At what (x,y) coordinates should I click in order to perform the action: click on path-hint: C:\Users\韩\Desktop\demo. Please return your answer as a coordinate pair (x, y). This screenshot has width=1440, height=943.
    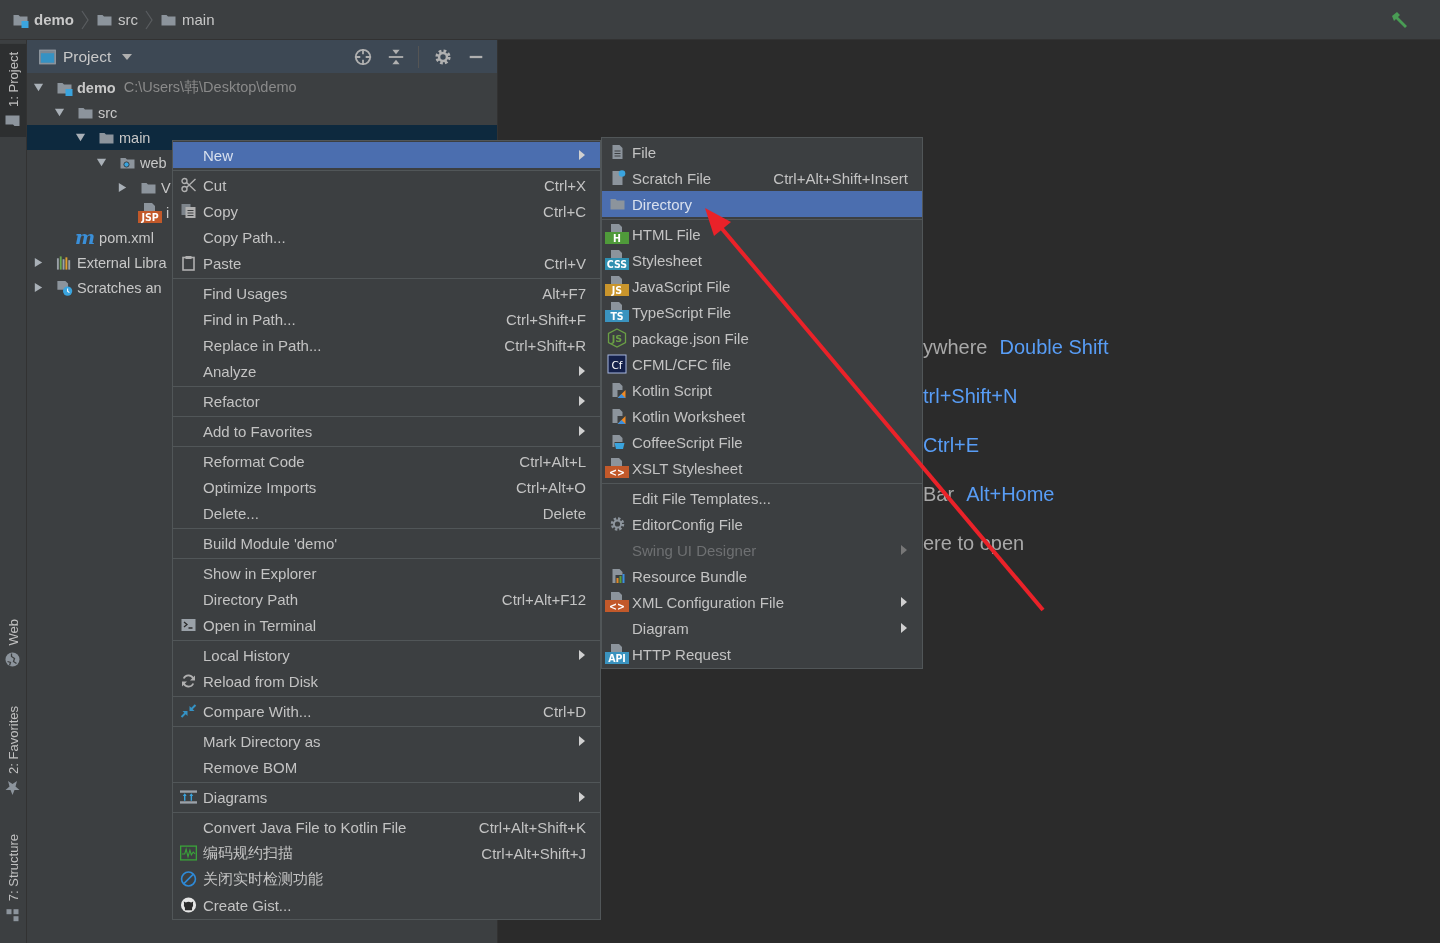
    Looking at the image, I should click on (210, 87).